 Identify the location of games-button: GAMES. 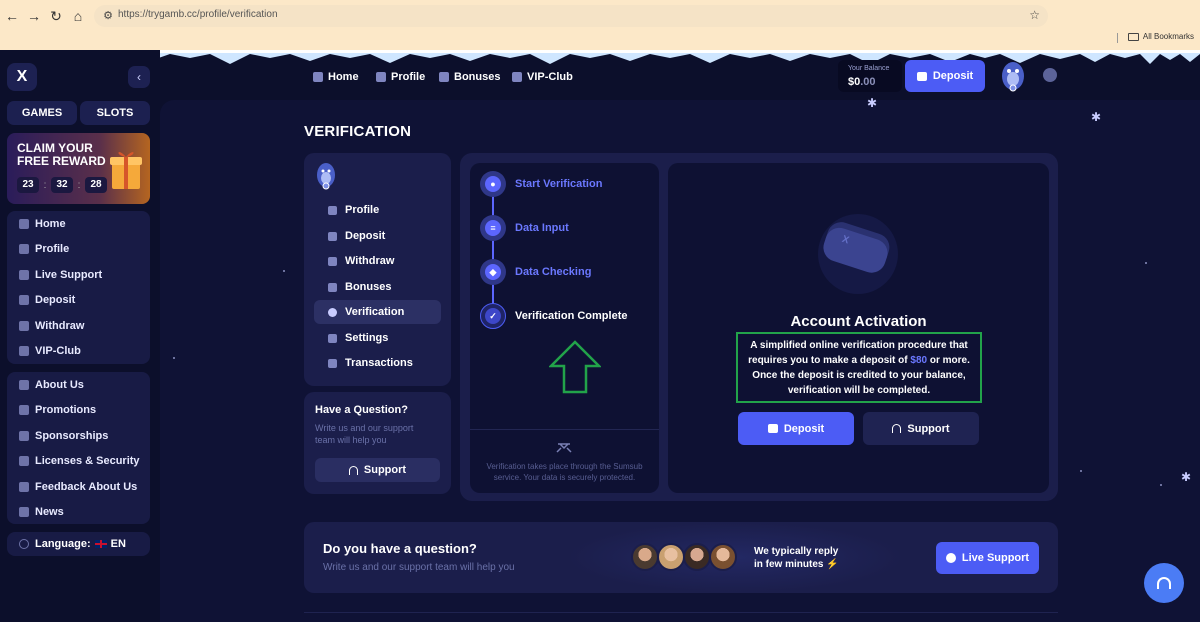
(42, 113).